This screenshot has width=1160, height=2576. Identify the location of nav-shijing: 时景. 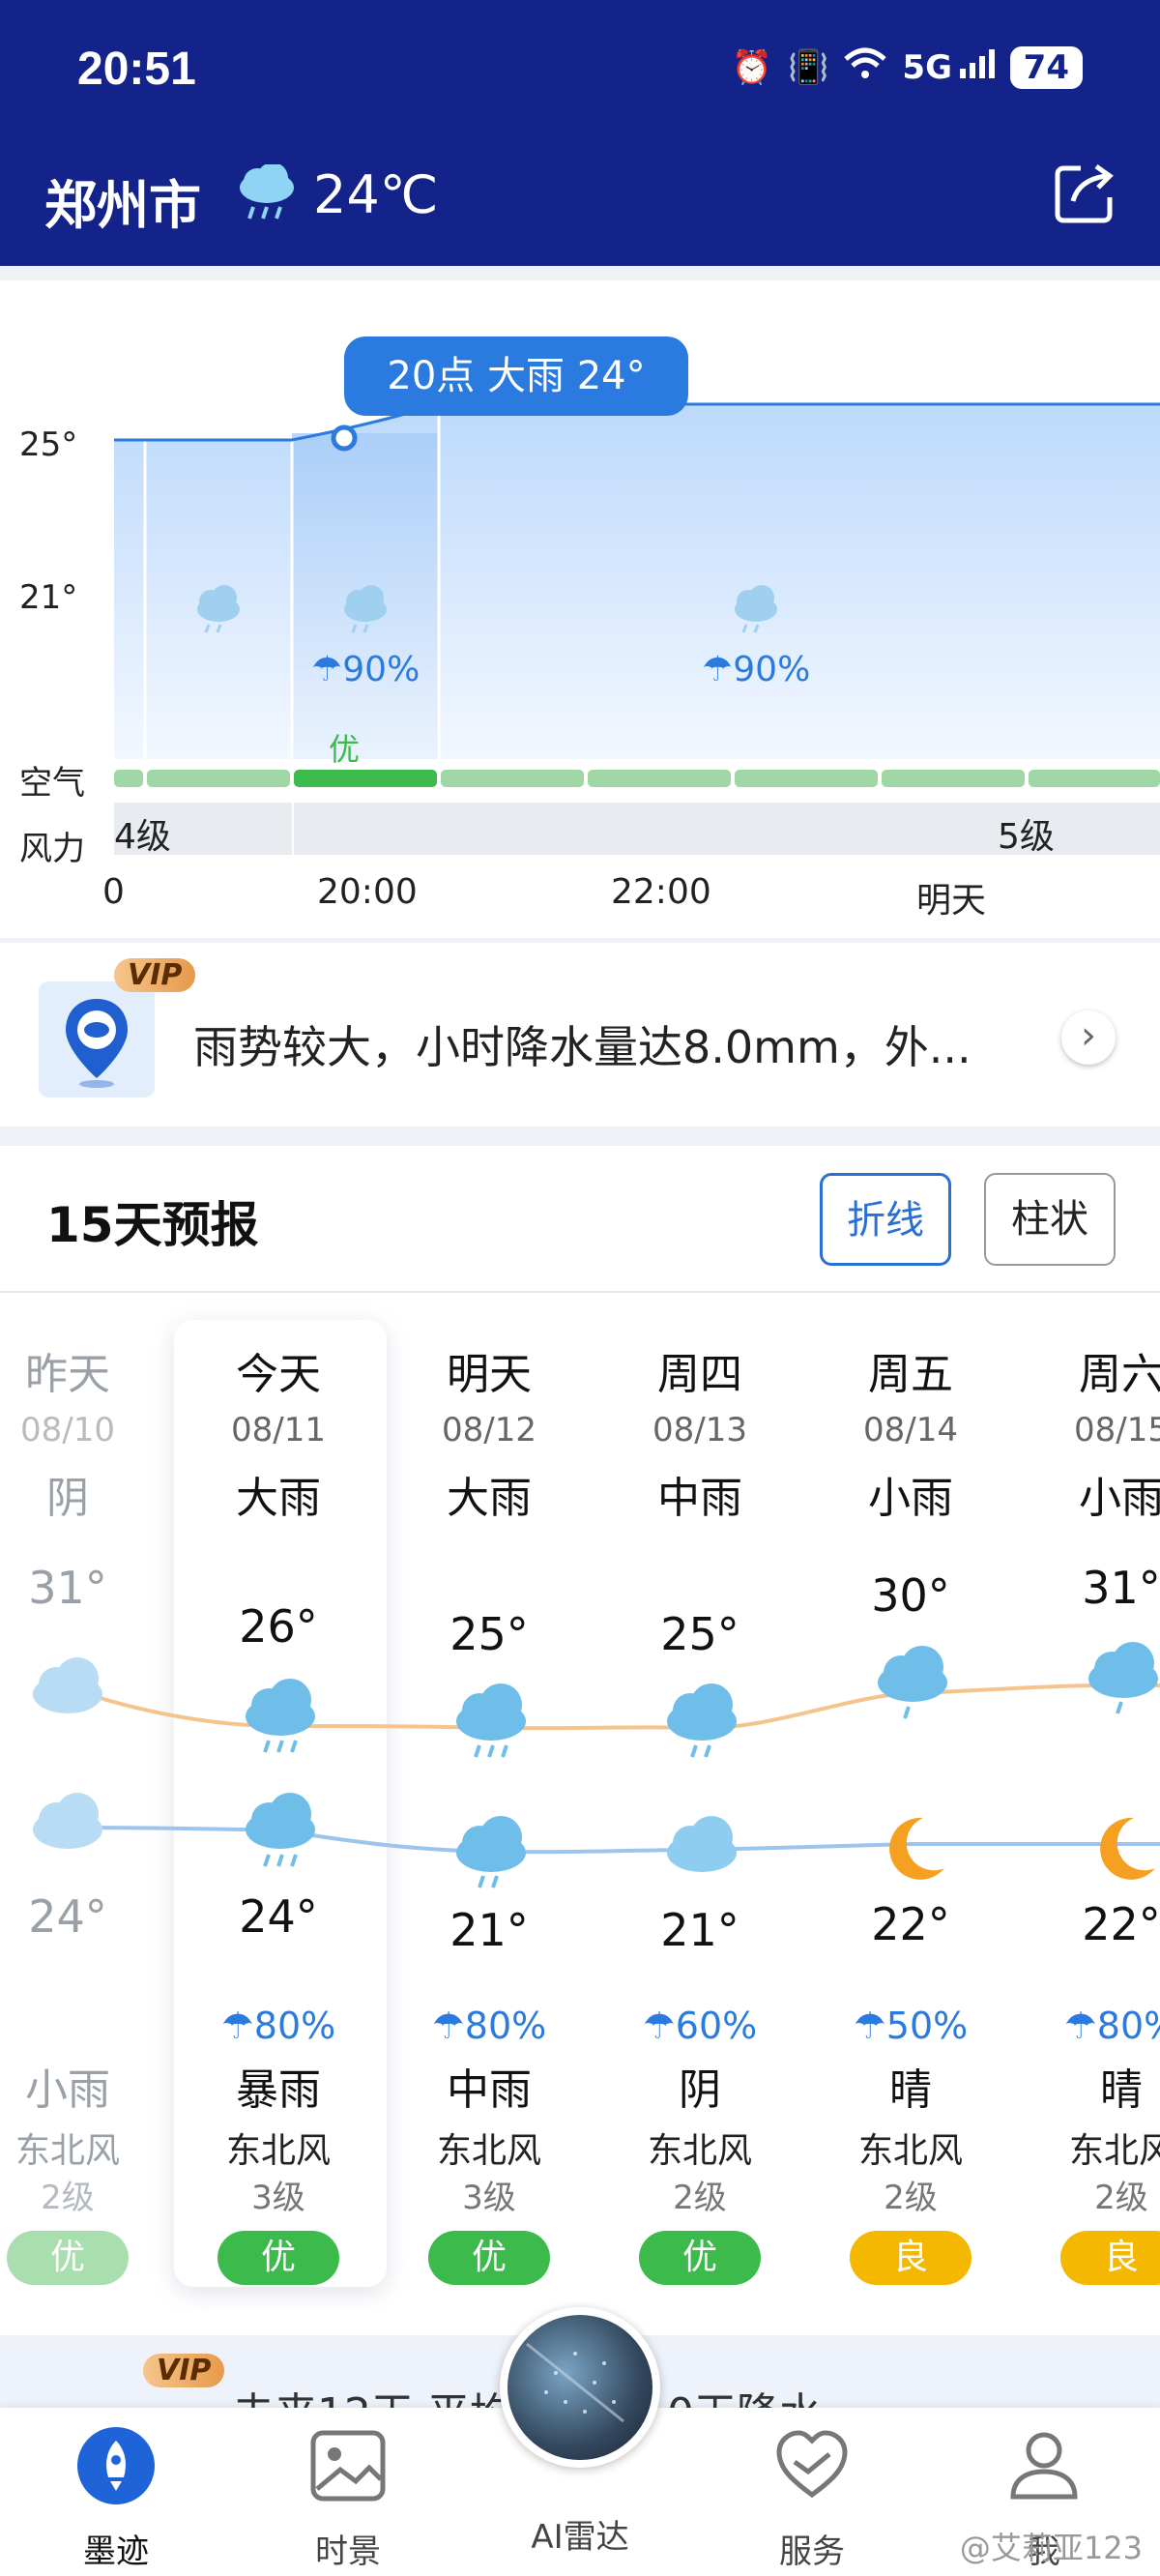
(348, 2498).